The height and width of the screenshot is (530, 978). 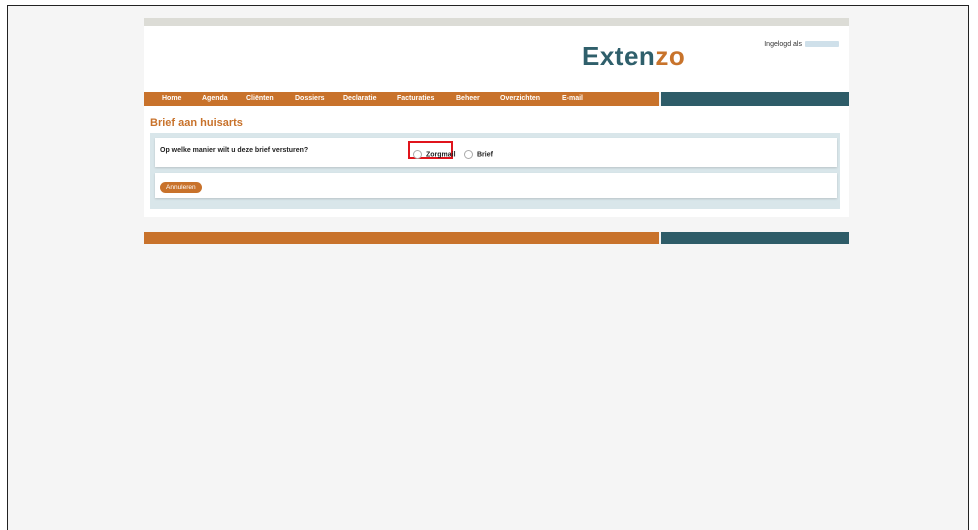 I want to click on nav-item-email: E-mail, so click(x=572, y=99).